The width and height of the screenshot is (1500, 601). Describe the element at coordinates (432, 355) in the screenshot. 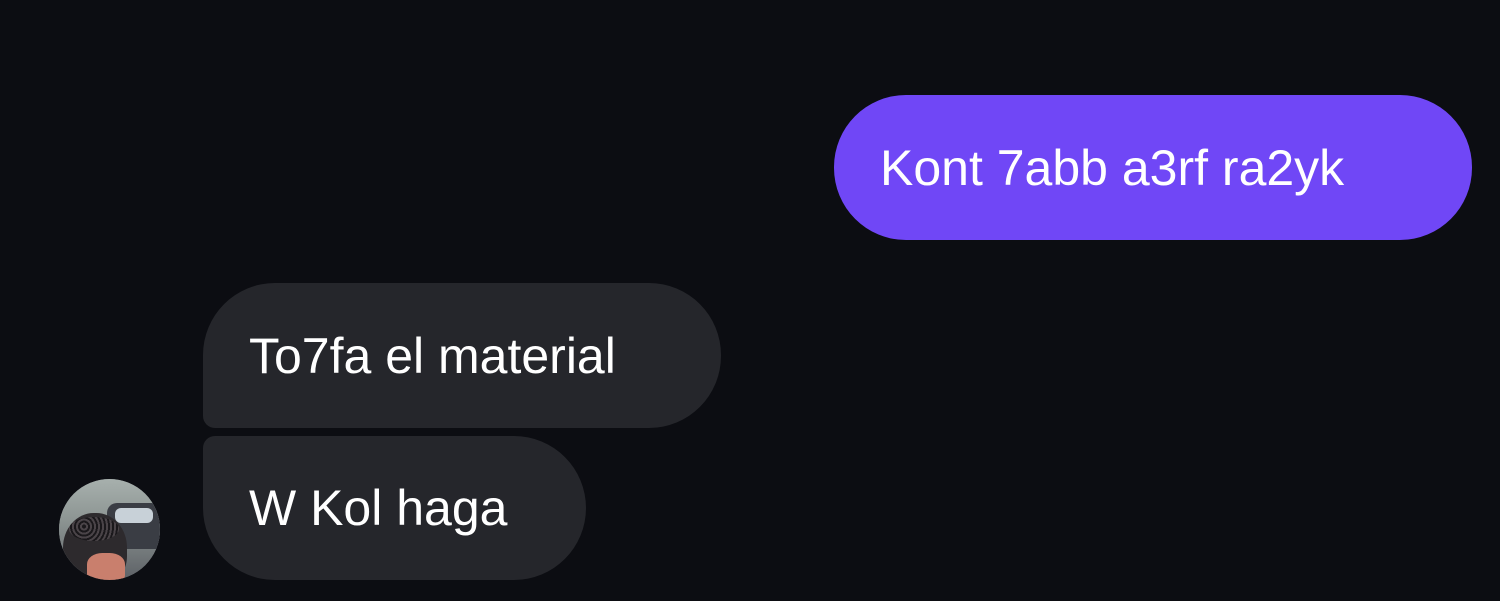

I see `message-text: To7fa el material` at that location.